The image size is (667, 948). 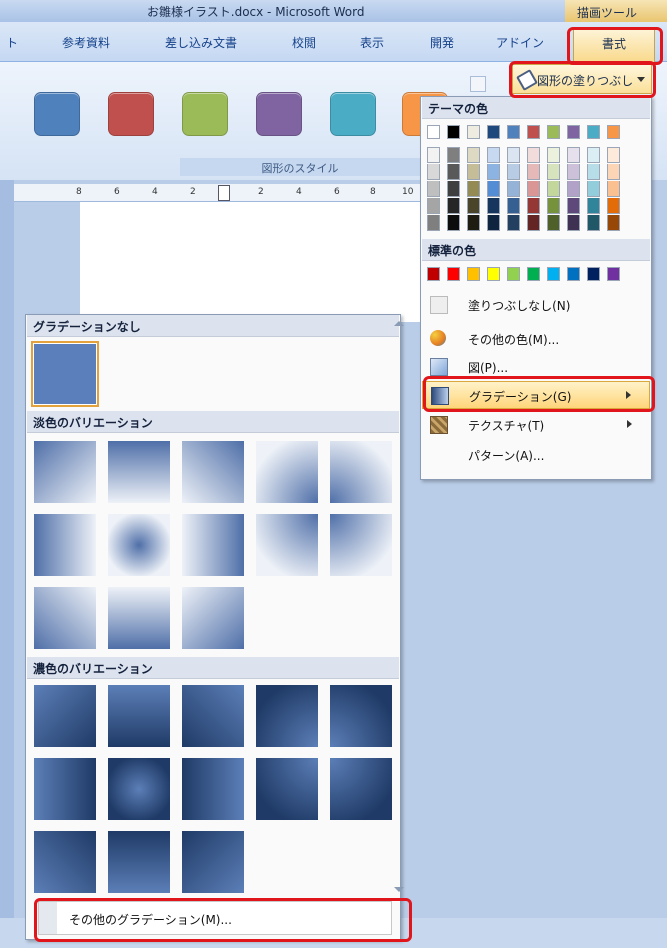 I want to click on indent-marker-icon, so click(x=224, y=193).